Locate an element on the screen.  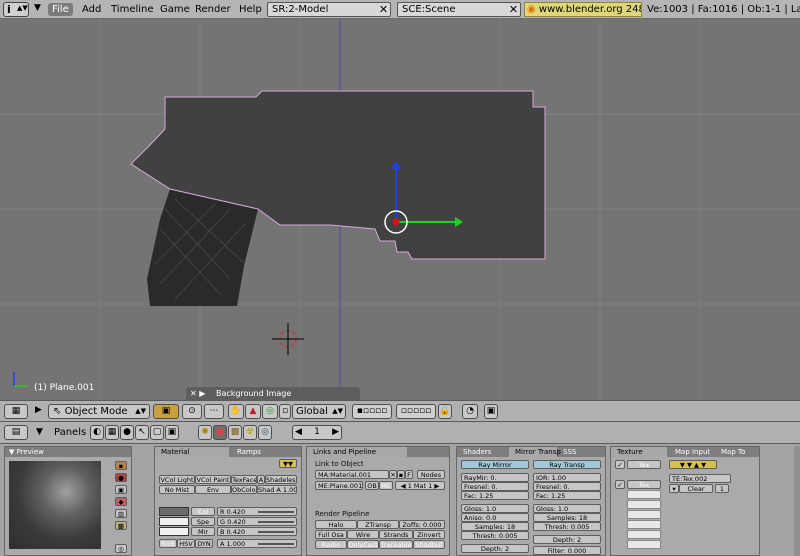
editor-type-button: ▤ is located at coordinates (16, 432).